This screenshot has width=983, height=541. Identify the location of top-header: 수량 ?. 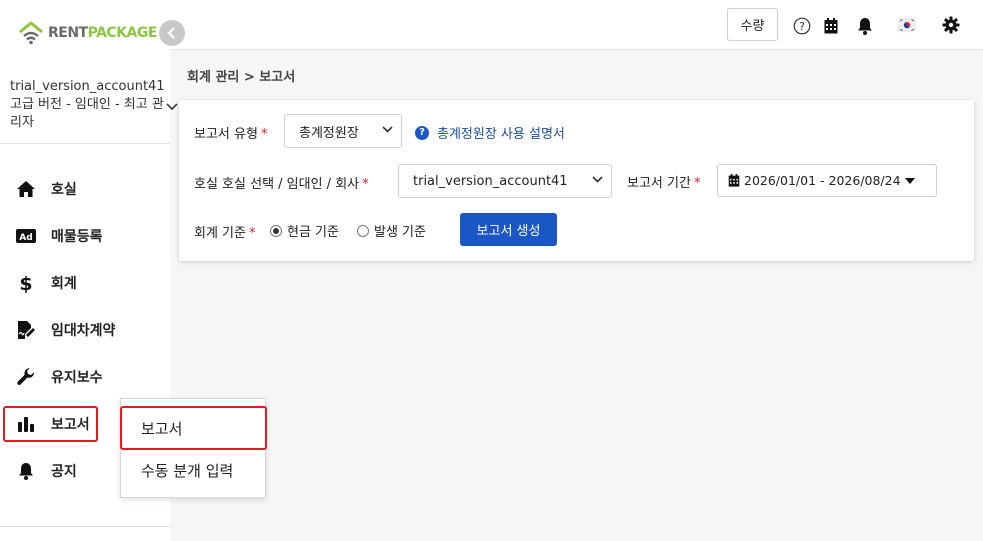
(576, 25).